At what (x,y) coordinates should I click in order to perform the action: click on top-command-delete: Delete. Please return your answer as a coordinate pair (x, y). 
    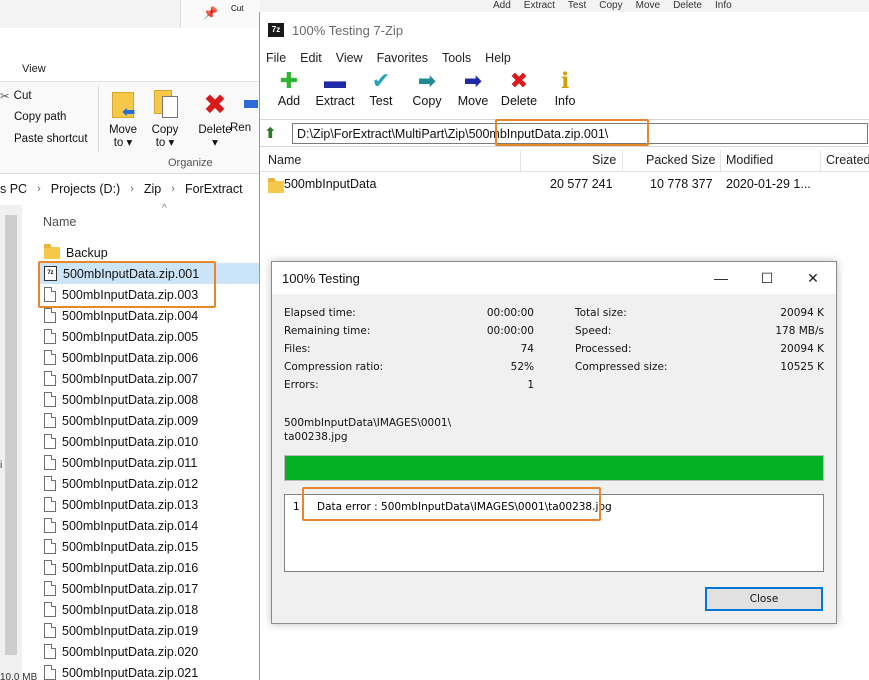
    Looking at the image, I should click on (687, 5).